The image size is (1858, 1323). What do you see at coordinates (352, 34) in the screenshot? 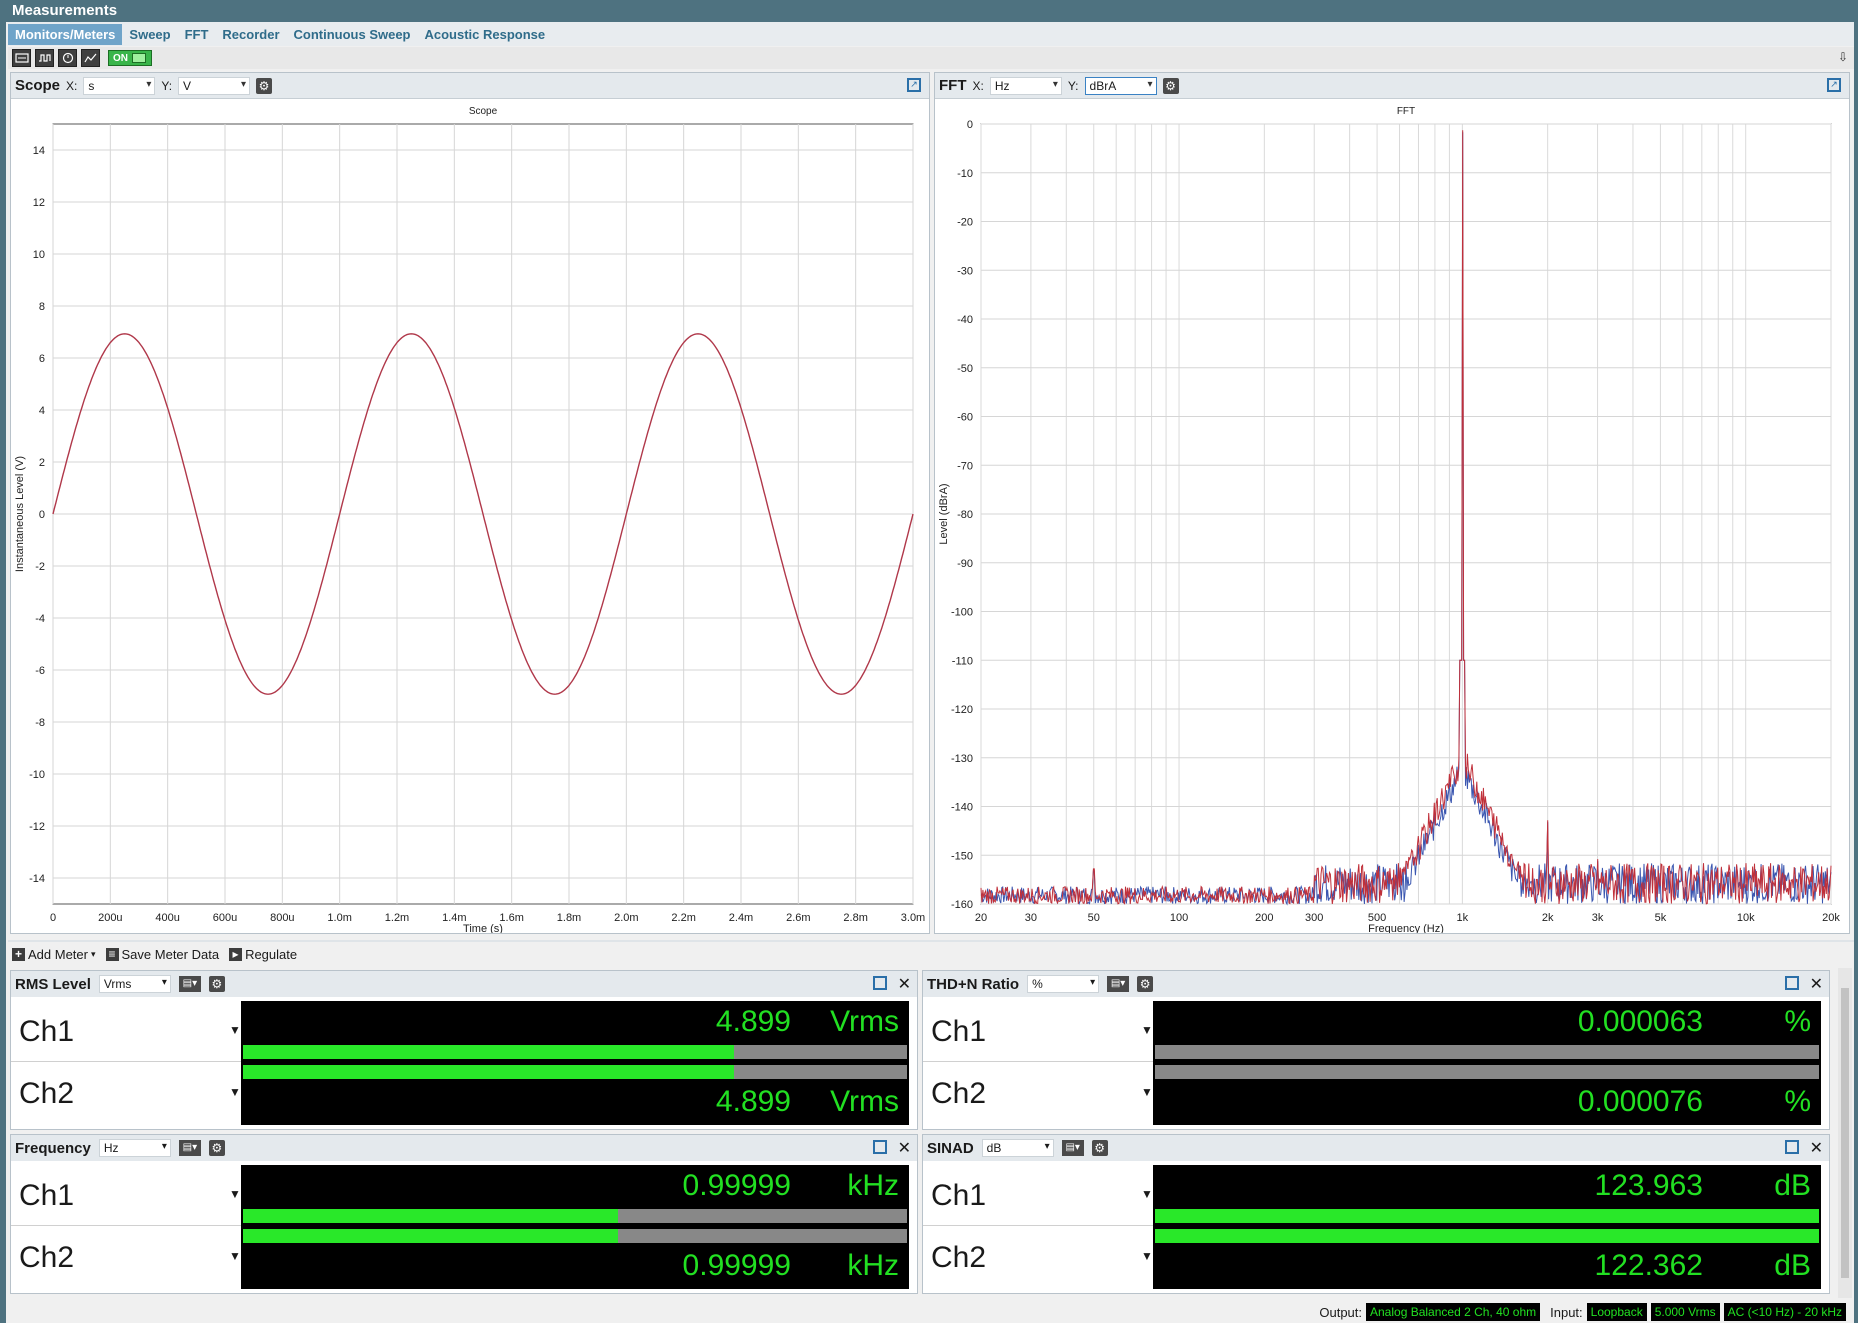
I see `tab-continuous-sweep: Continuous Sweep` at bounding box center [352, 34].